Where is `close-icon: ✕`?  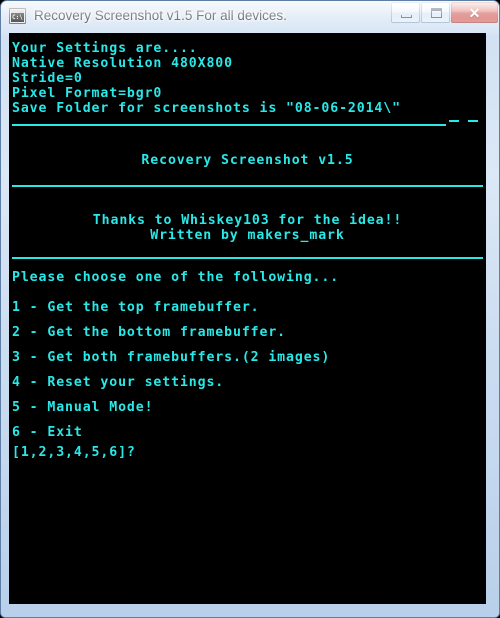 close-icon: ✕ is located at coordinates (474, 13).